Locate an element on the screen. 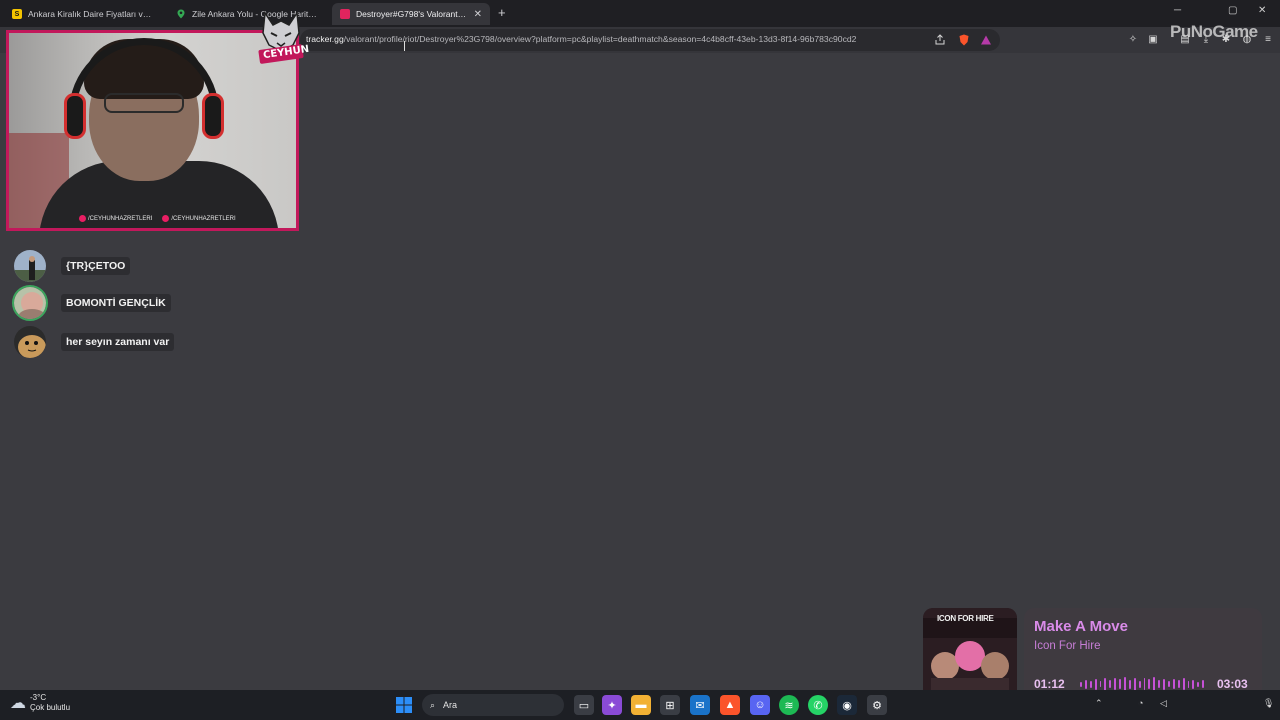  microphone-icon: 🎙 is located at coordinates (1268, 703).